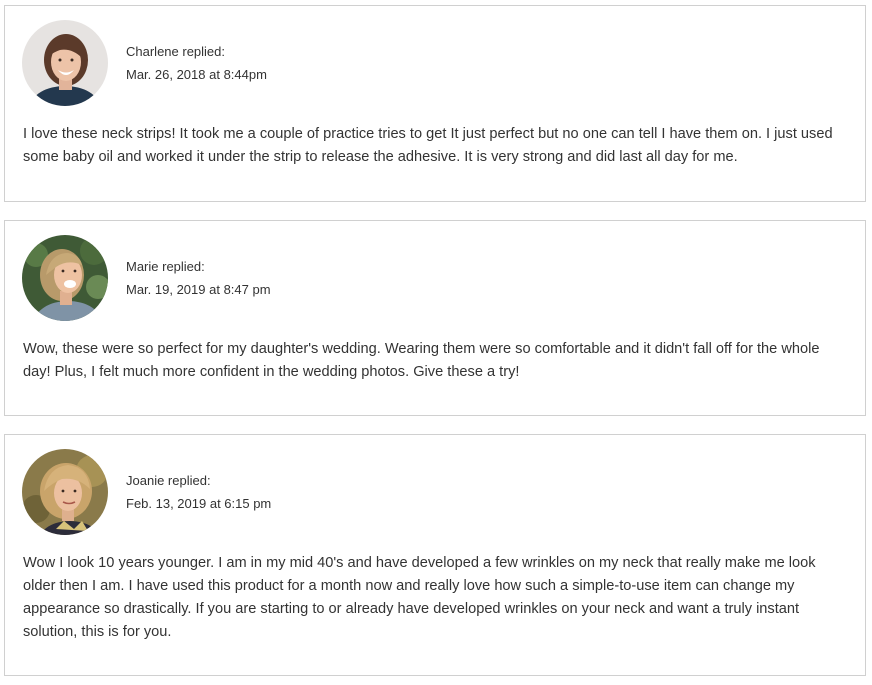 The height and width of the screenshot is (685, 872). I want to click on comment-author: Marie replied:, so click(165, 266).